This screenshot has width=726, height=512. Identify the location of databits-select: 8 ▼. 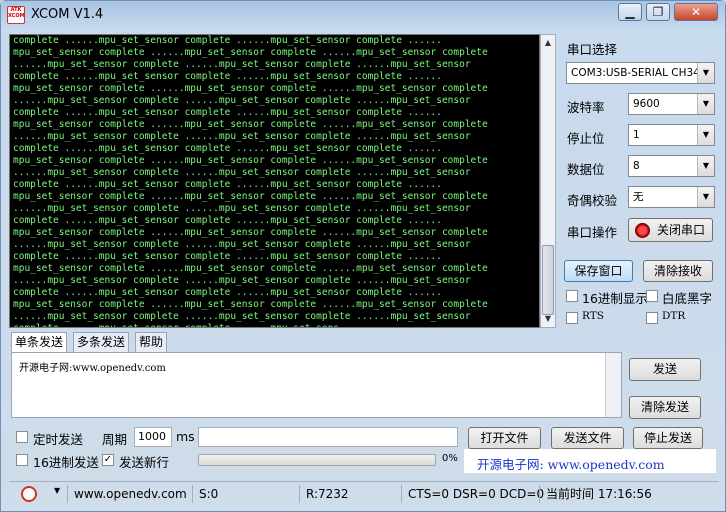
(671, 166).